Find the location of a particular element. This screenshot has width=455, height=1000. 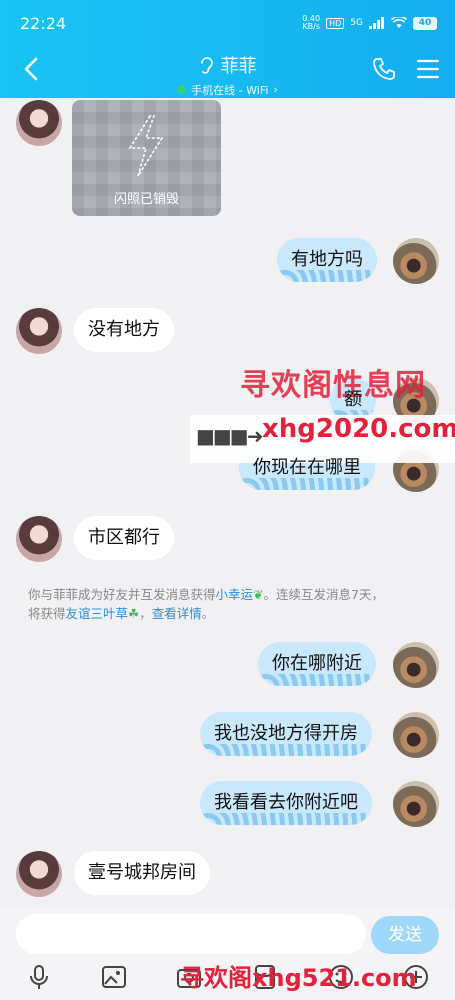

hd-badge: HD is located at coordinates (335, 23).